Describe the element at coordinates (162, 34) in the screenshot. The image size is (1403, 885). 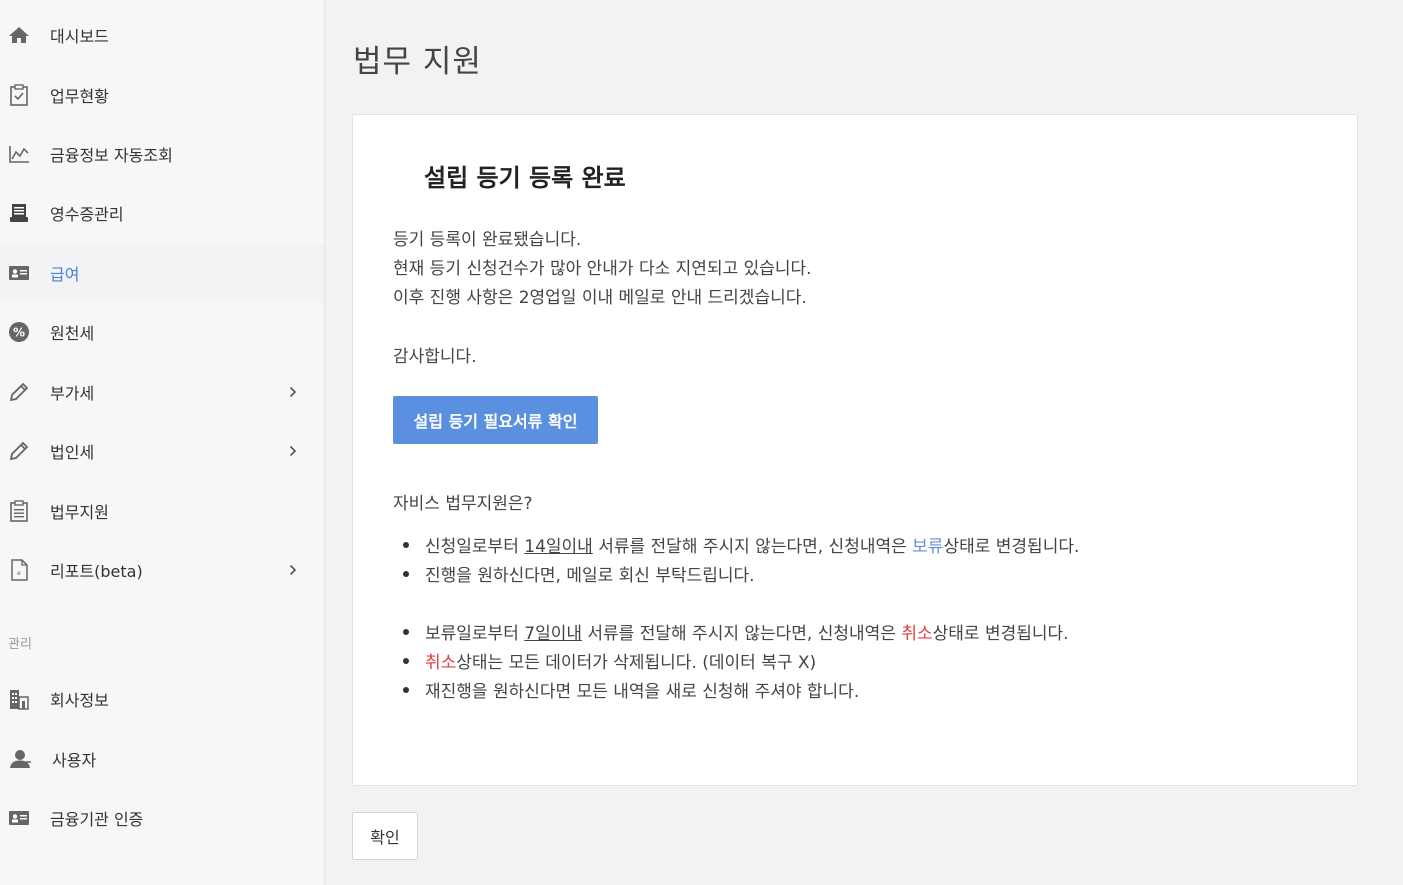
I see `sidebar-item-dashboard: 대시보드` at that location.